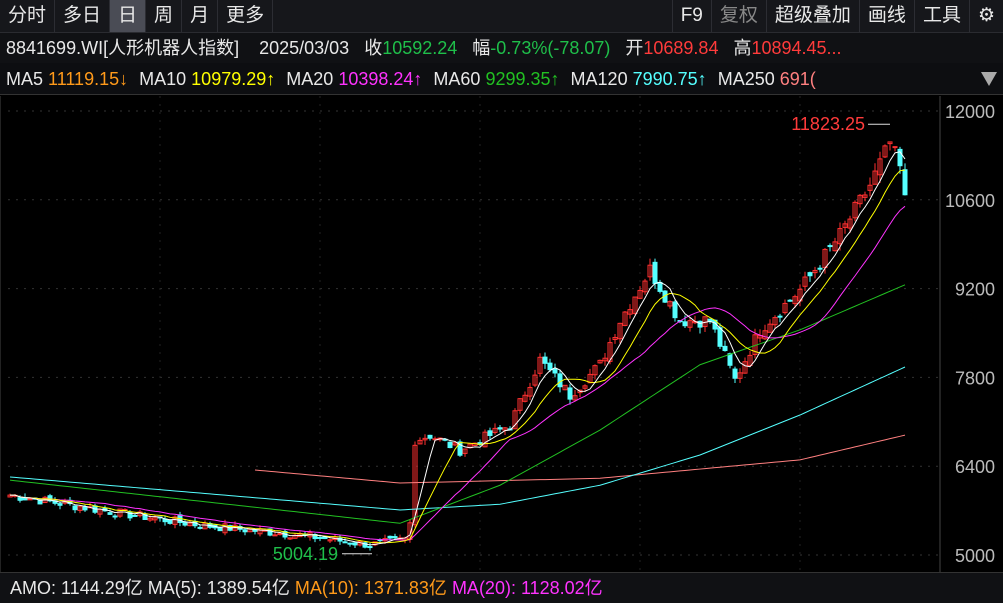  What do you see at coordinates (742, 48) in the screenshot?
I see `high-label: 高` at bounding box center [742, 48].